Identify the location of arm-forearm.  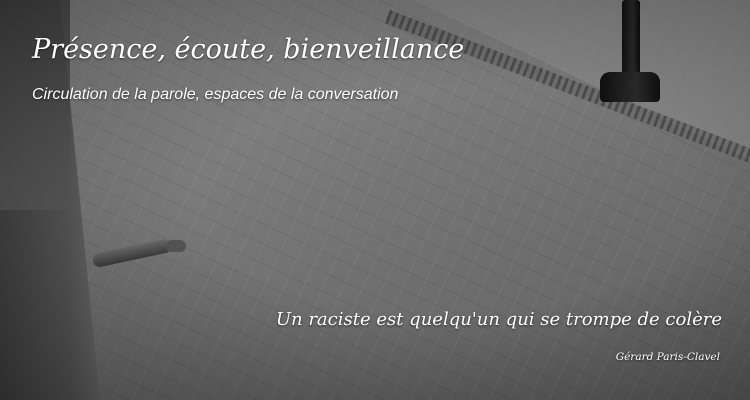
(132, 253).